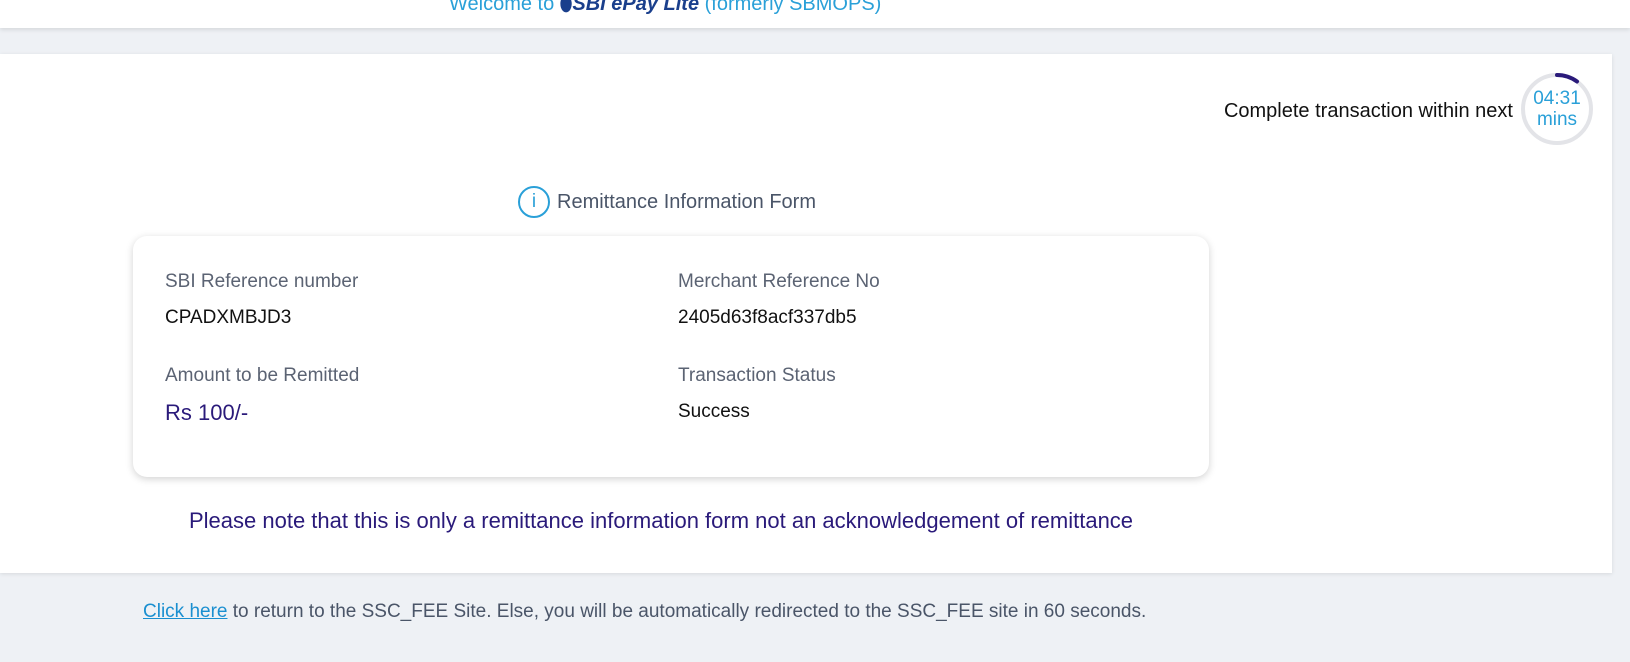 This screenshot has height=662, width=1630. Describe the element at coordinates (207, 412) in the screenshot. I see `amount-value: Rs 100/-` at that location.